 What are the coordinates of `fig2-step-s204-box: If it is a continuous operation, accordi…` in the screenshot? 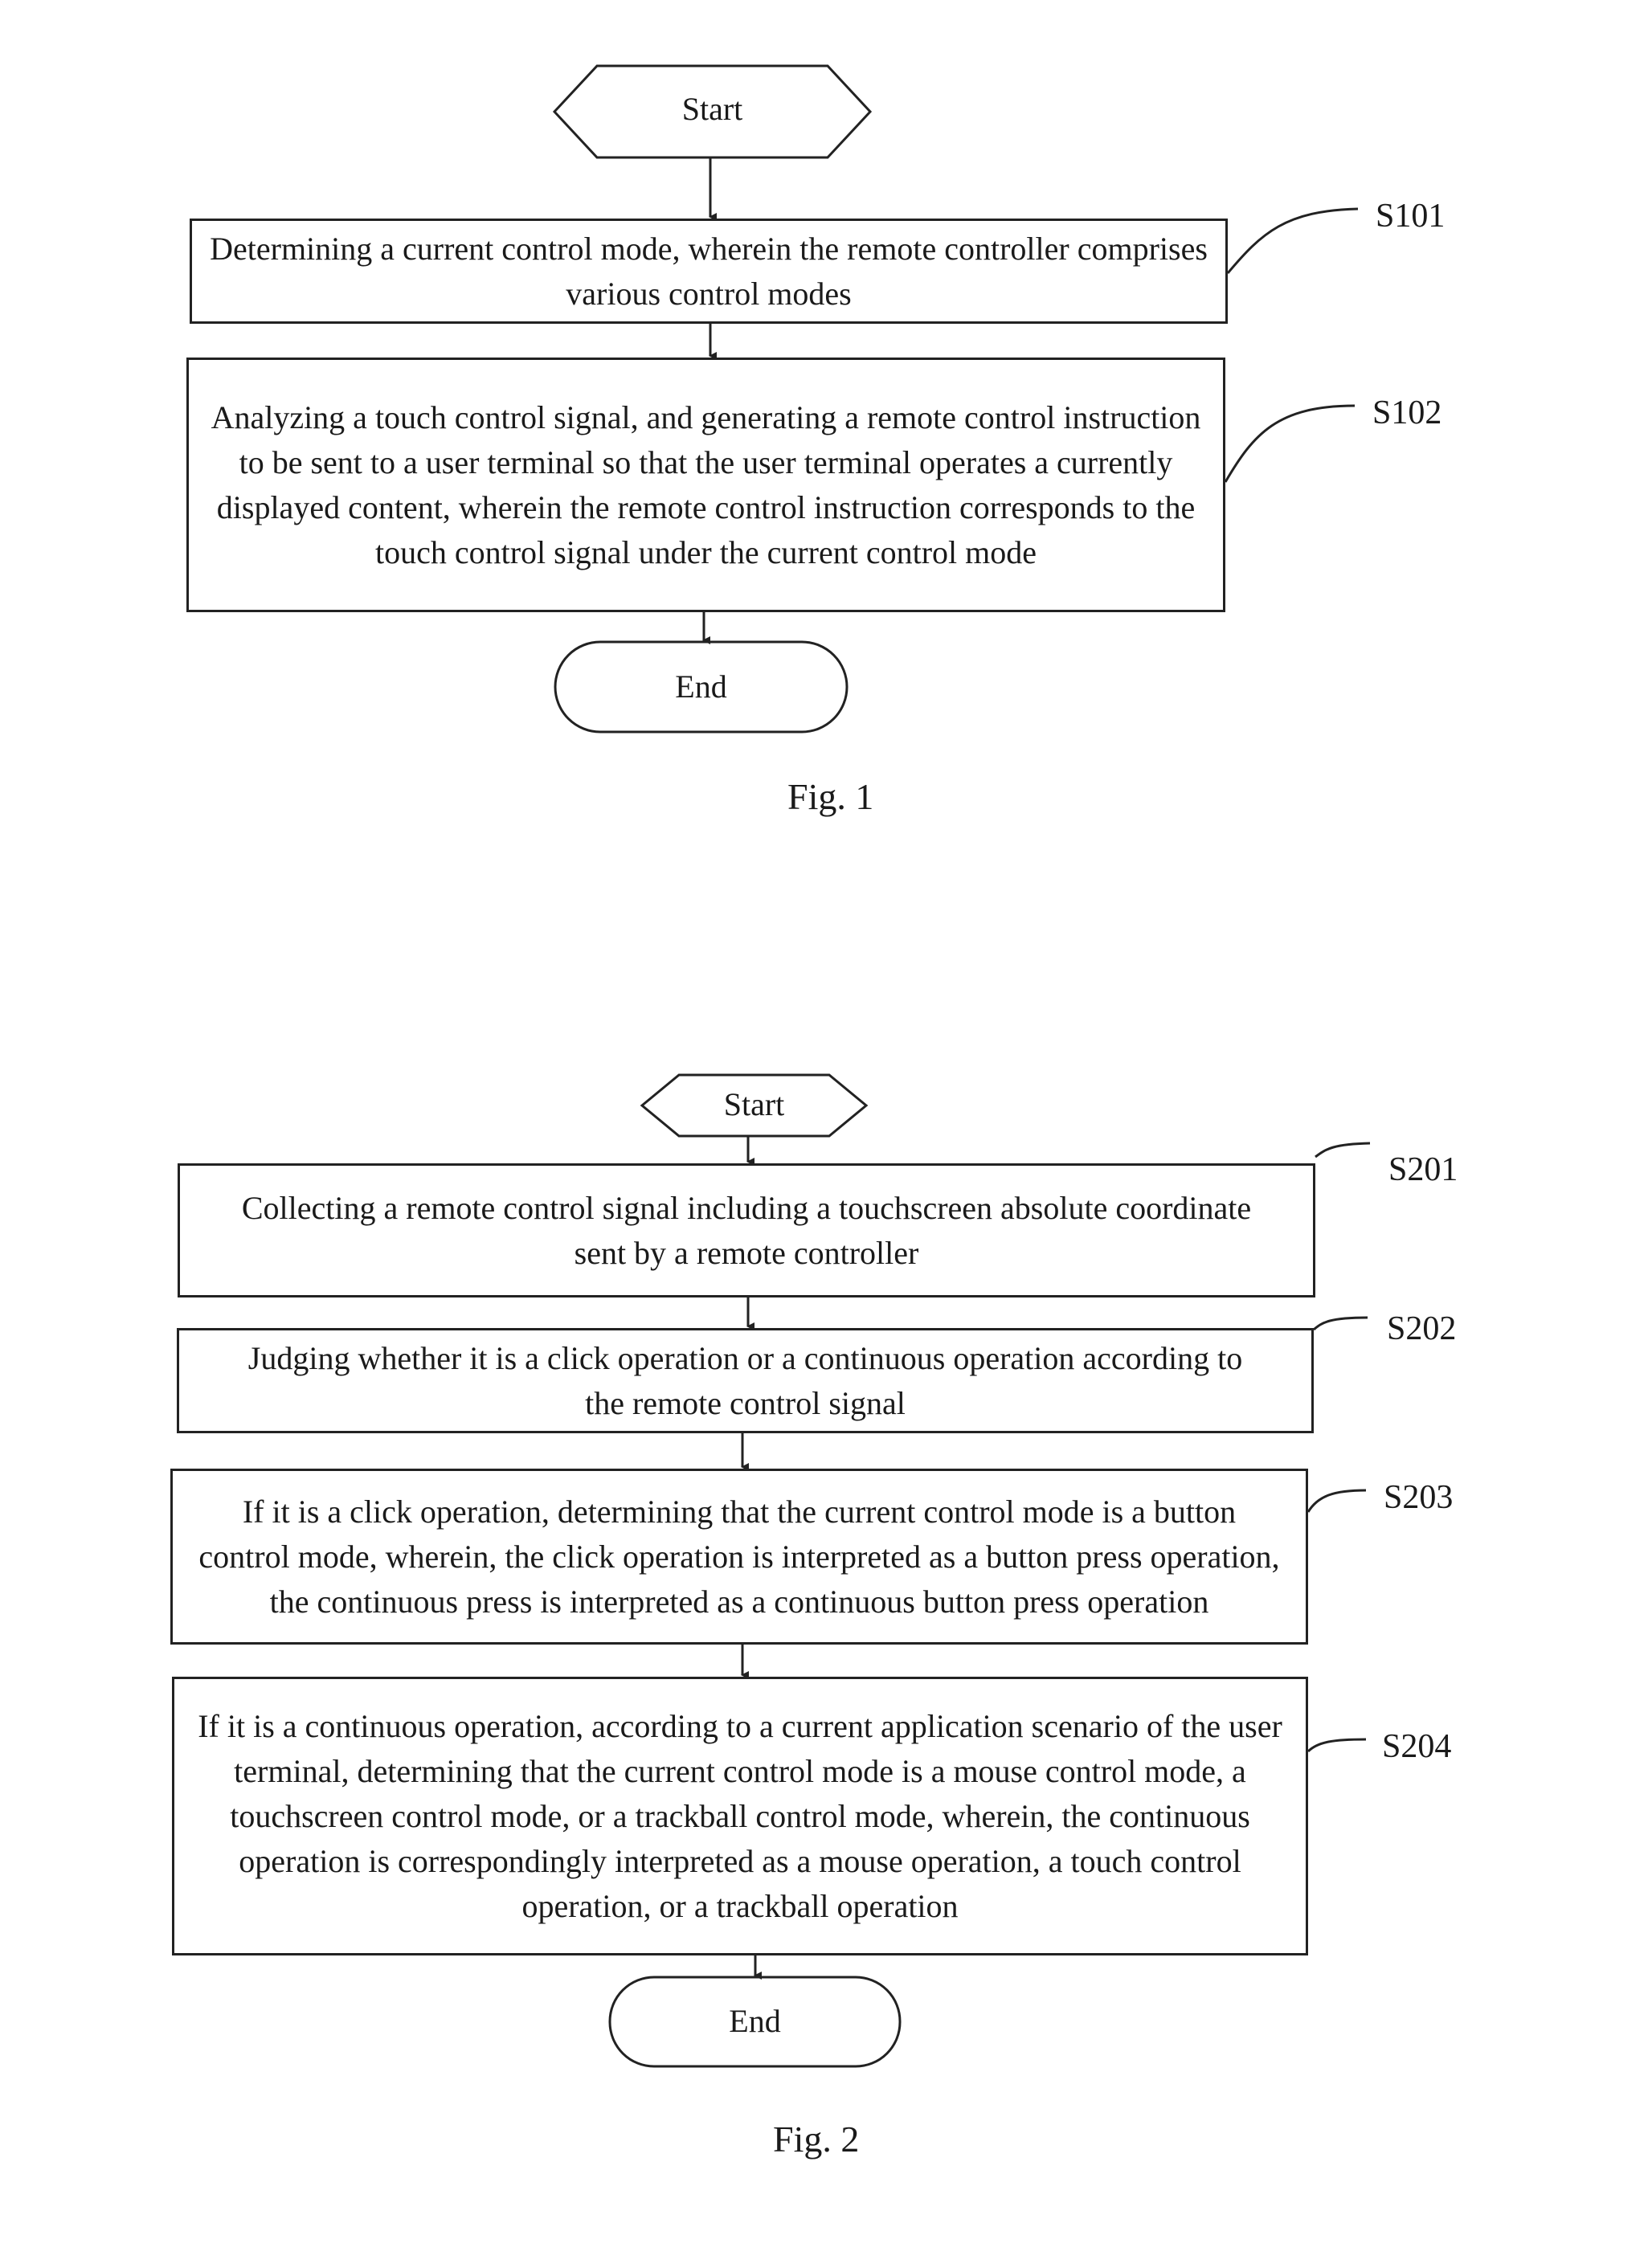 It's located at (740, 1816).